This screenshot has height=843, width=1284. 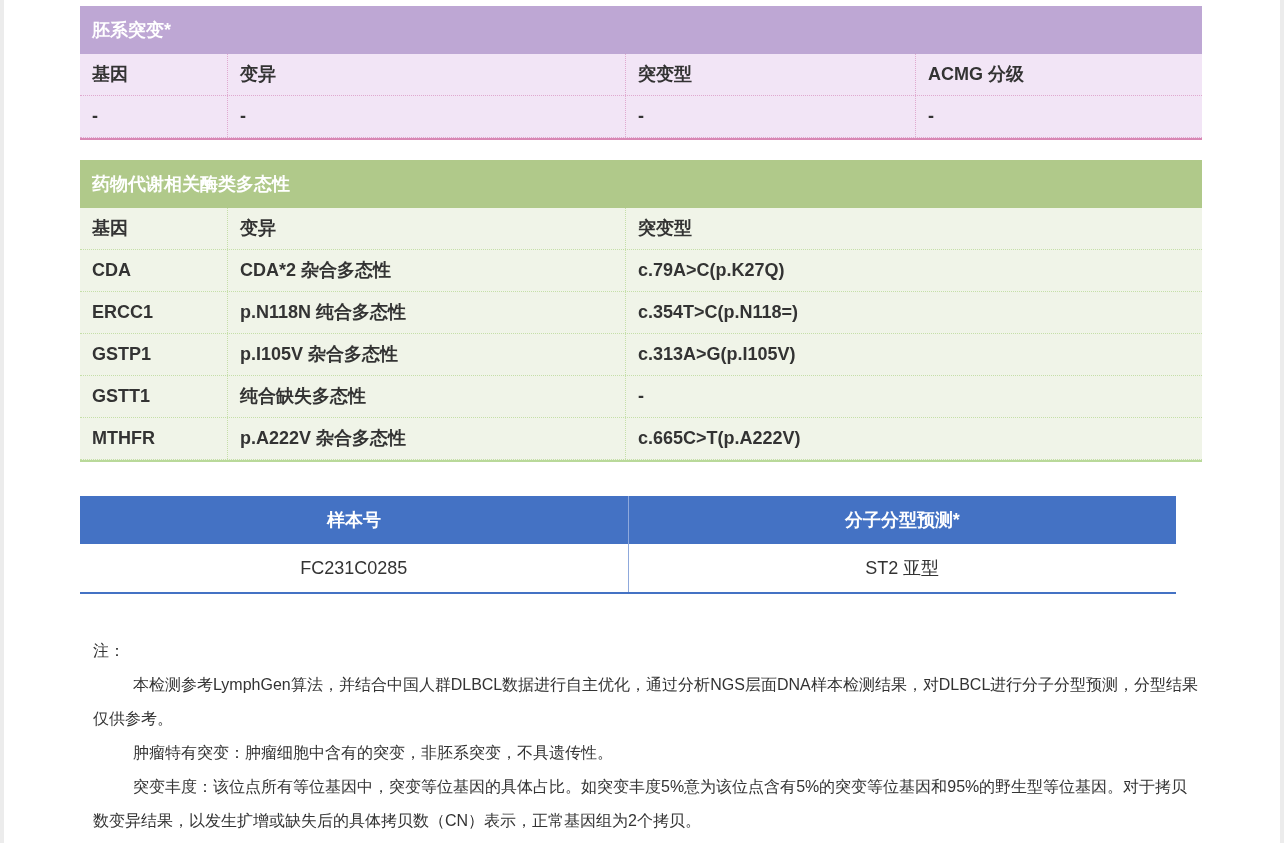 What do you see at coordinates (427, 312) in the screenshot?
I see `table-cell: p.N118N 纯合多态性` at bounding box center [427, 312].